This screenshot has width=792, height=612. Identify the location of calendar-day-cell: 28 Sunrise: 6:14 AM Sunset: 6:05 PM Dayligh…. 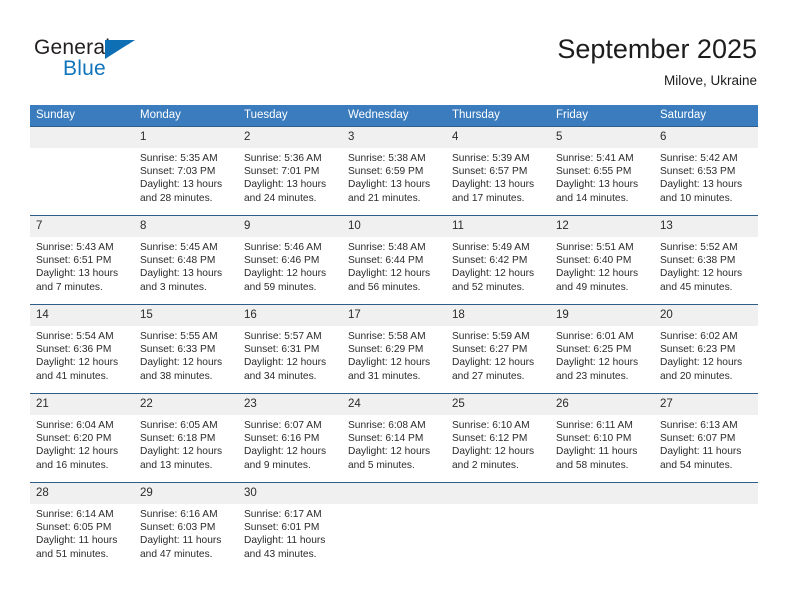
(82, 526).